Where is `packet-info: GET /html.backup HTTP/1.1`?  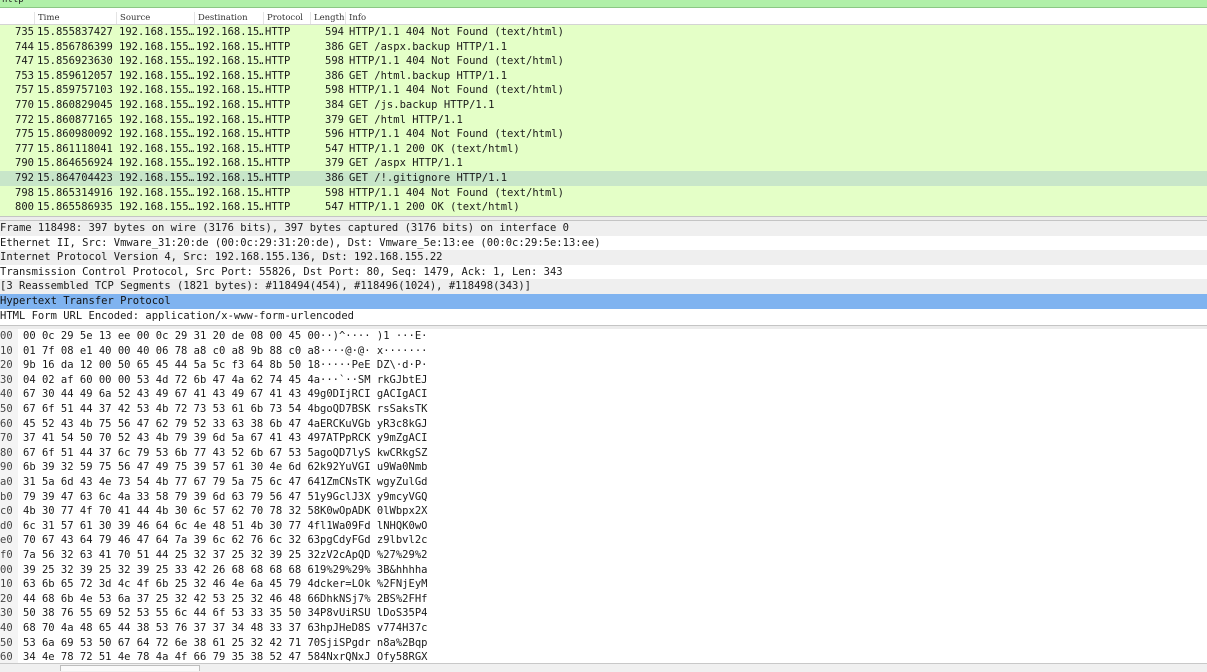
packet-info: GET /html.backup HTTP/1.1 is located at coordinates (428, 75).